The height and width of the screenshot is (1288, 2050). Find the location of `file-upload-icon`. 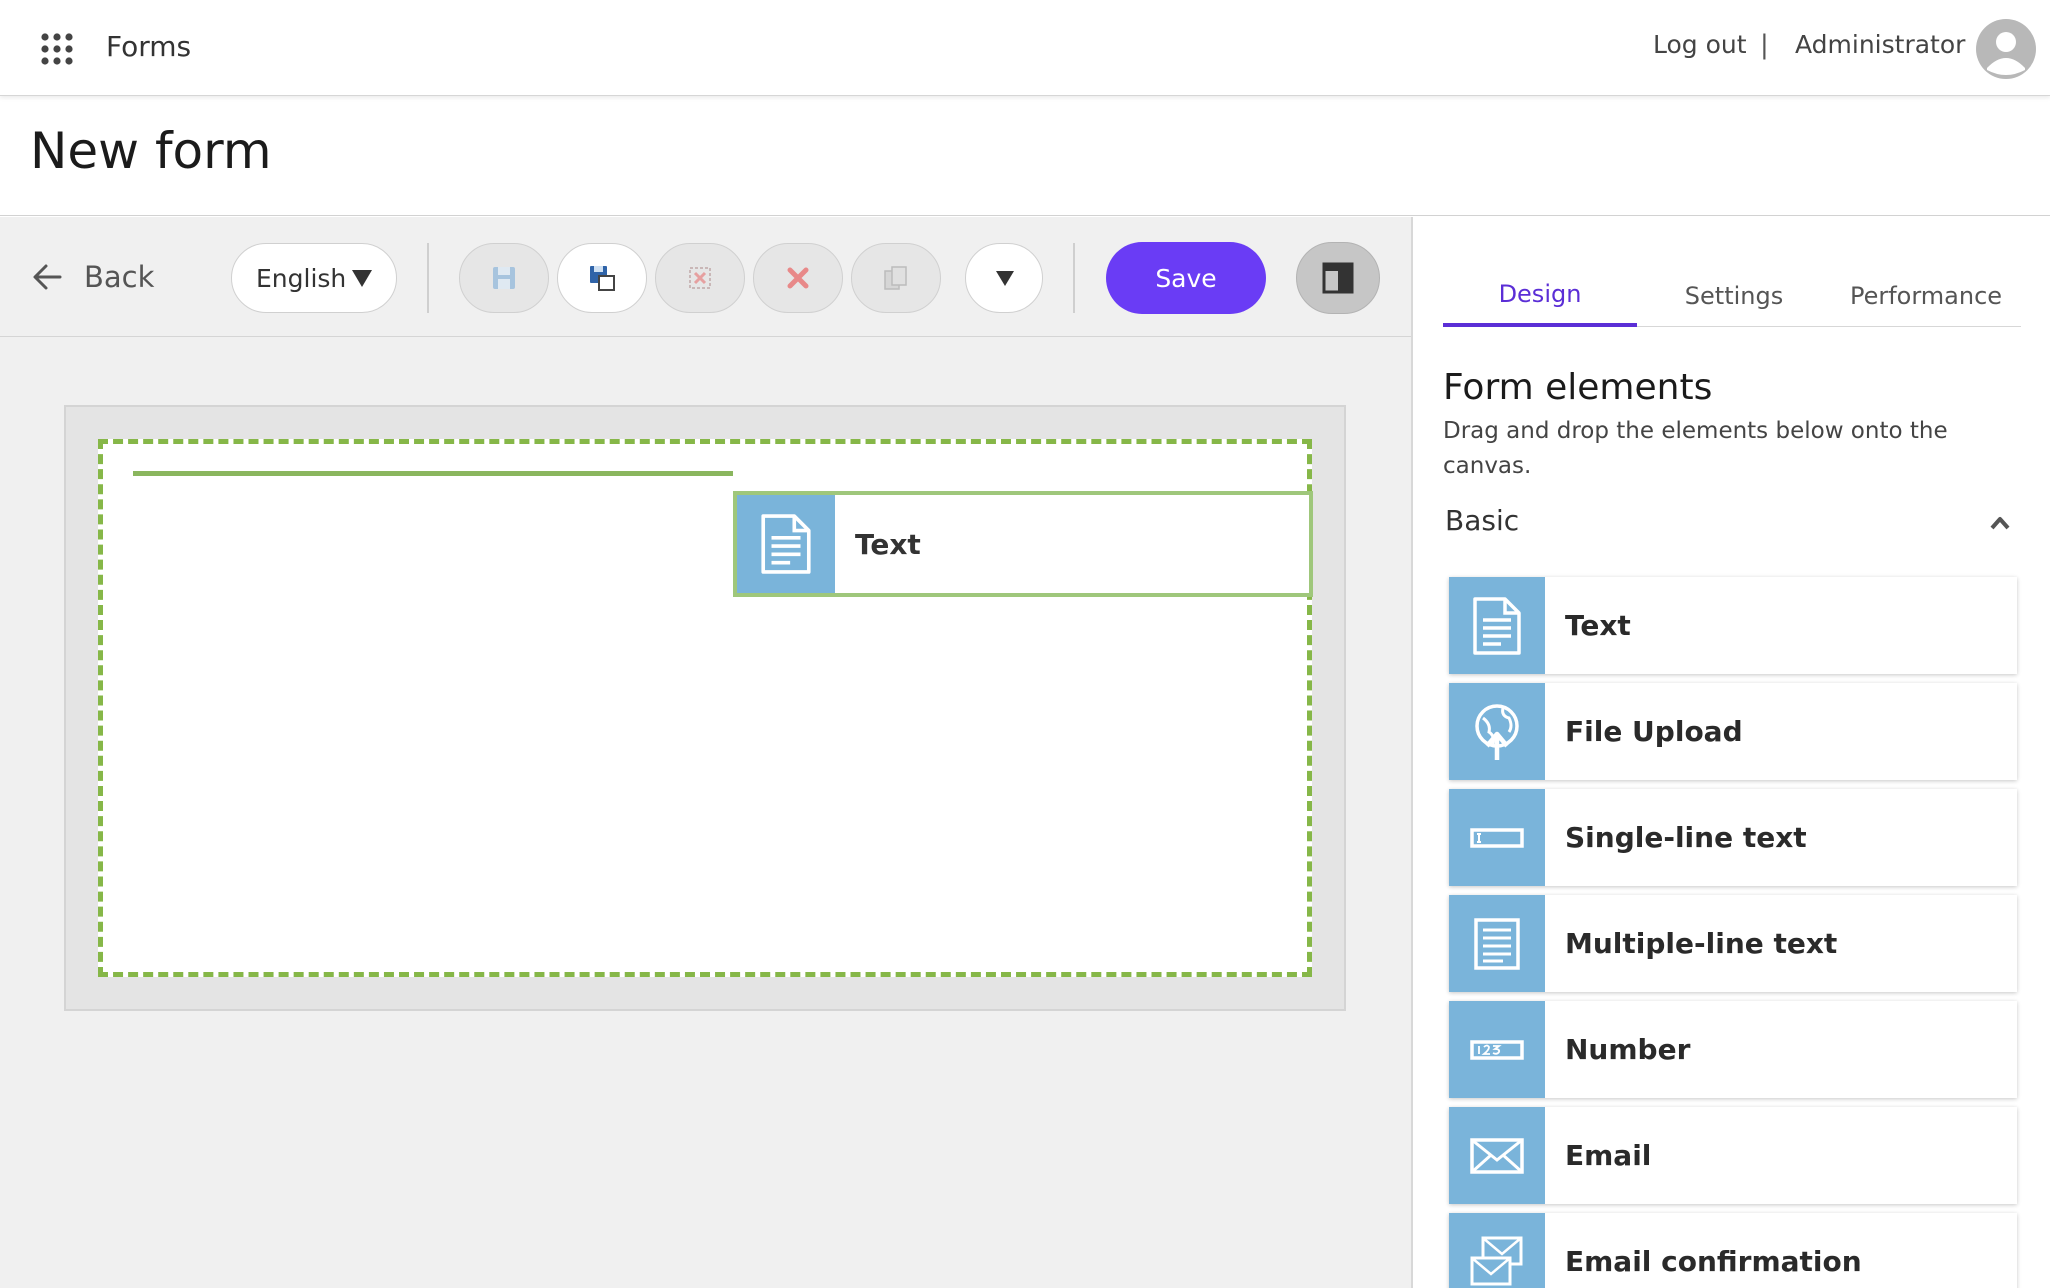

file-upload-icon is located at coordinates (1497, 731).